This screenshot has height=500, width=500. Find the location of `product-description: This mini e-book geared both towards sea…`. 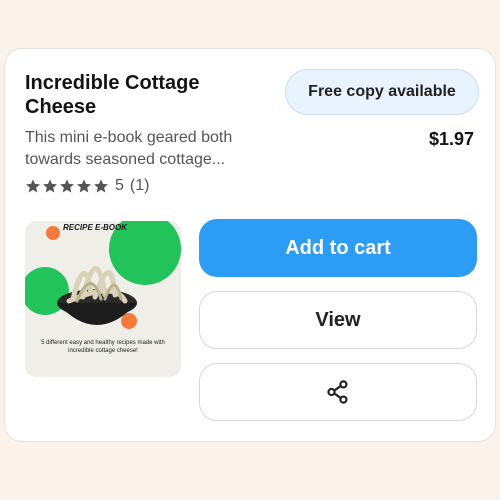

product-description: This mini e-book geared both towards sea… is located at coordinates (129, 148).